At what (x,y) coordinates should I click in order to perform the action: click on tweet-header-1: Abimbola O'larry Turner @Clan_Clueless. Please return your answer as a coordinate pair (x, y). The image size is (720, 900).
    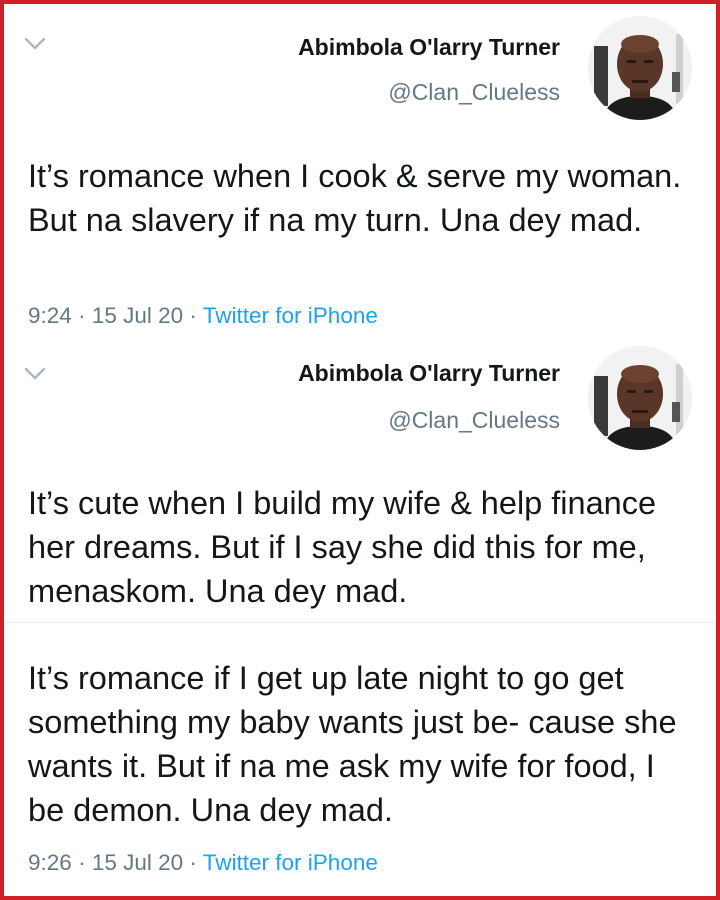
    Looking at the image, I should click on (360, 62).